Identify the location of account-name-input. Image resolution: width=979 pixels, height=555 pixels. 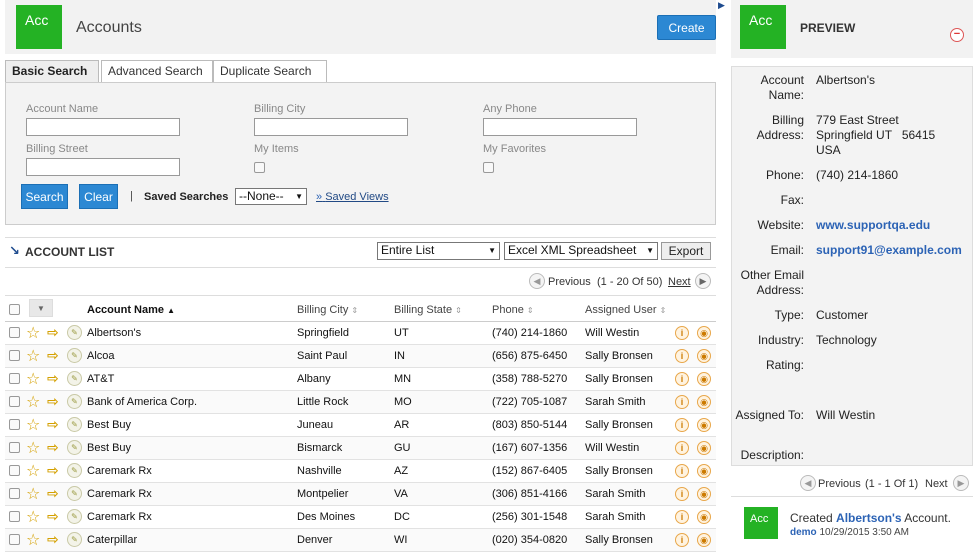
(103, 127).